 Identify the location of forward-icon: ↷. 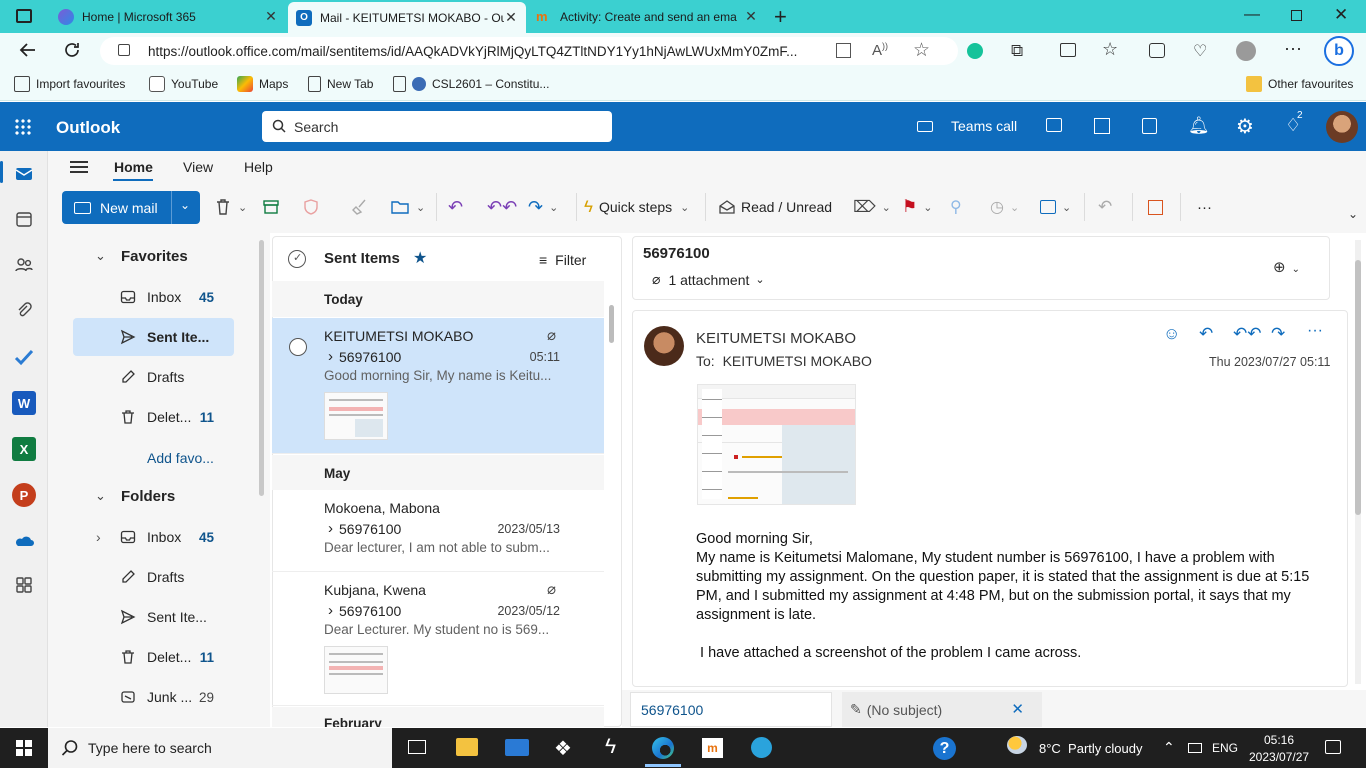
(1278, 334).